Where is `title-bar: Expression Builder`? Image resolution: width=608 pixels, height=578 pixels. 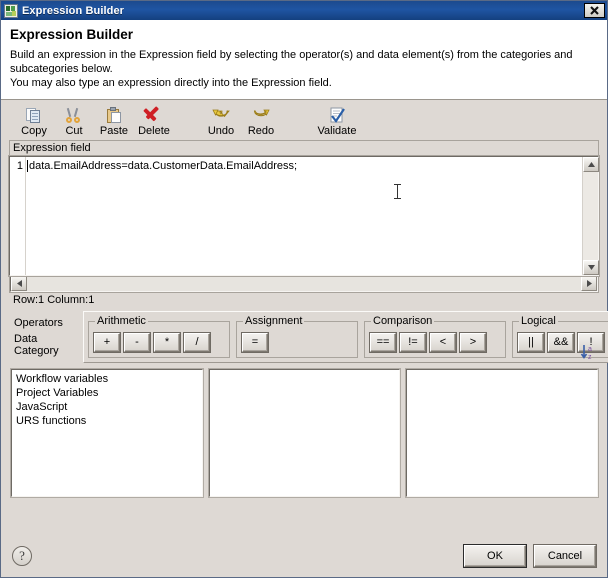
title-bar: Expression Builder is located at coordinates (304, 10).